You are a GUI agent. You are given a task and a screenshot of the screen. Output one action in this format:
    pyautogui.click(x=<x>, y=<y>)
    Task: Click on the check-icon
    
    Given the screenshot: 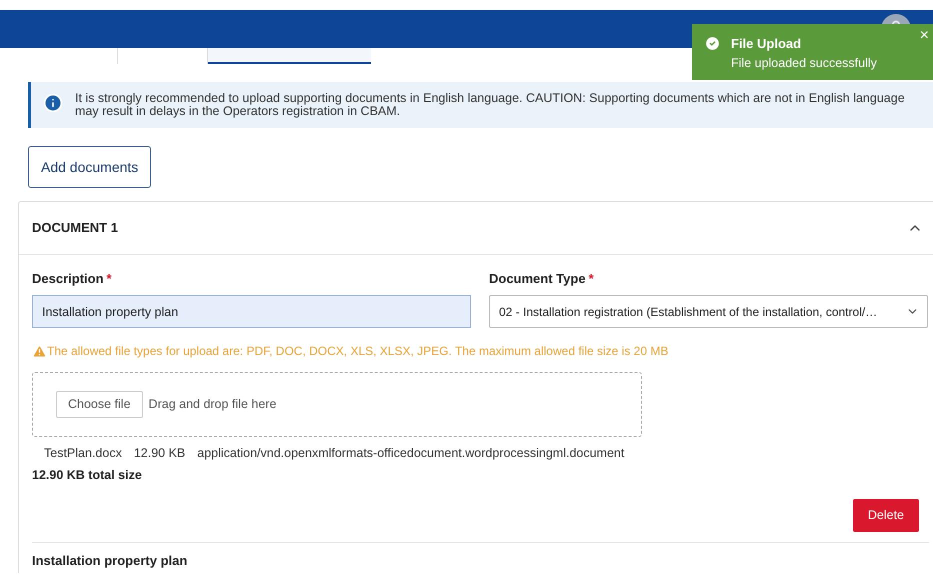 What is the action you would take?
    pyautogui.click(x=712, y=43)
    